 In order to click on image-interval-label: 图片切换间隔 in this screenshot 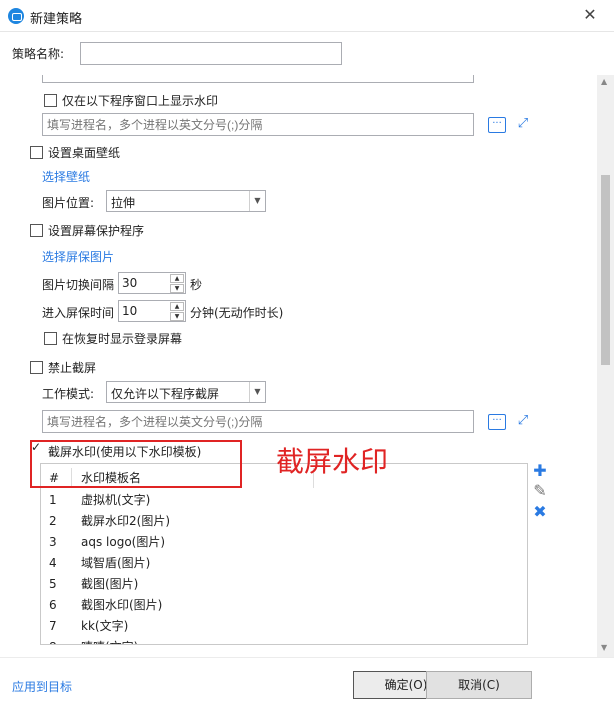, I will do `click(78, 285)`.